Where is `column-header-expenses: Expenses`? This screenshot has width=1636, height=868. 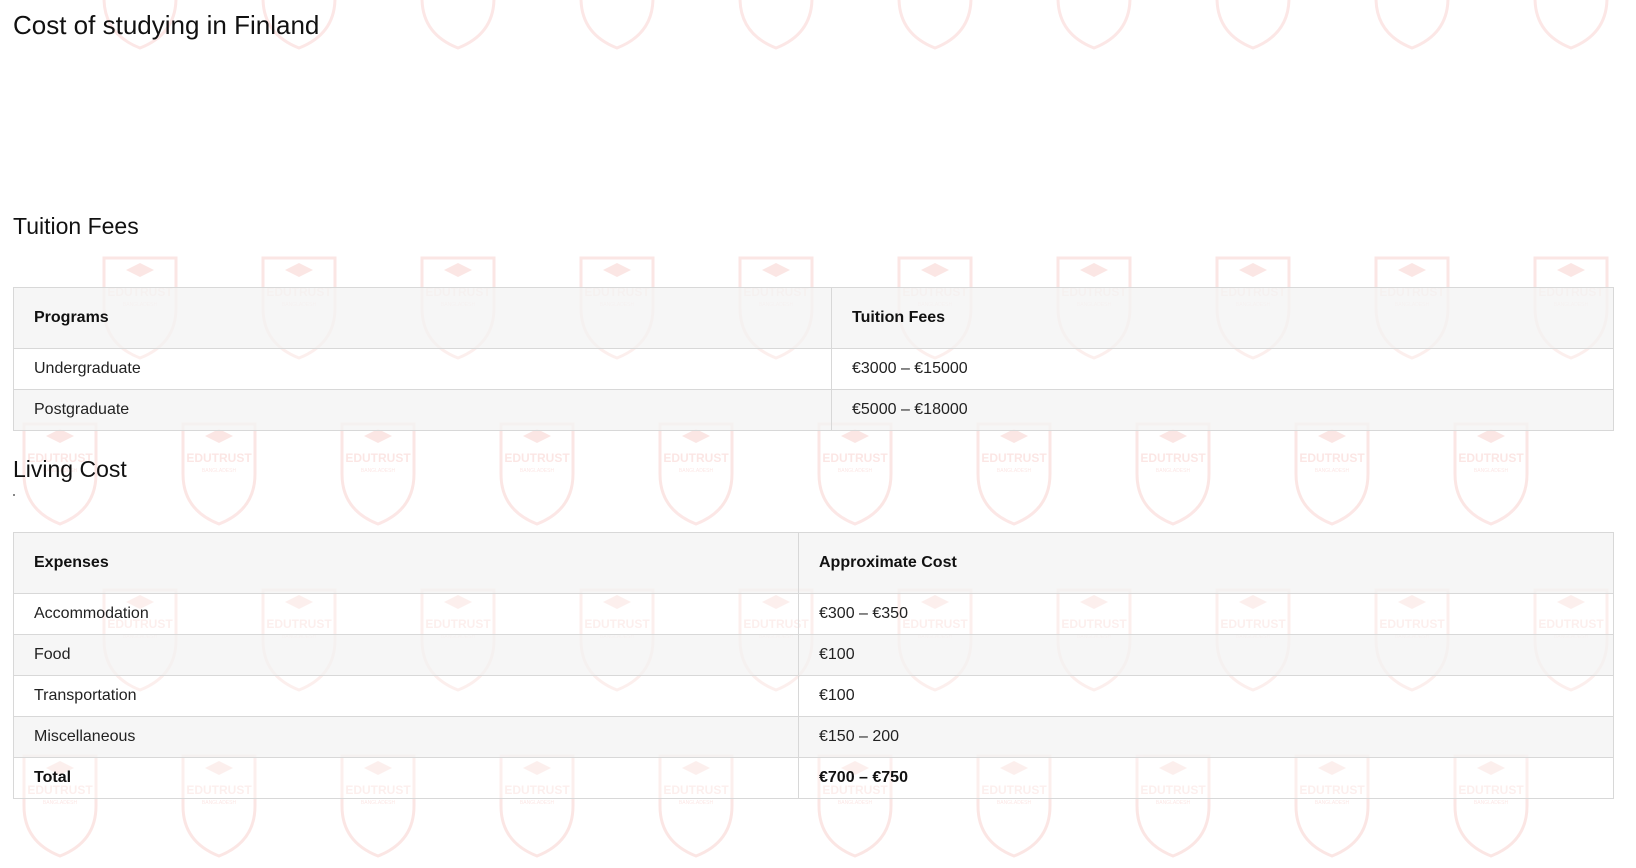
column-header-expenses: Expenses is located at coordinates (406, 563).